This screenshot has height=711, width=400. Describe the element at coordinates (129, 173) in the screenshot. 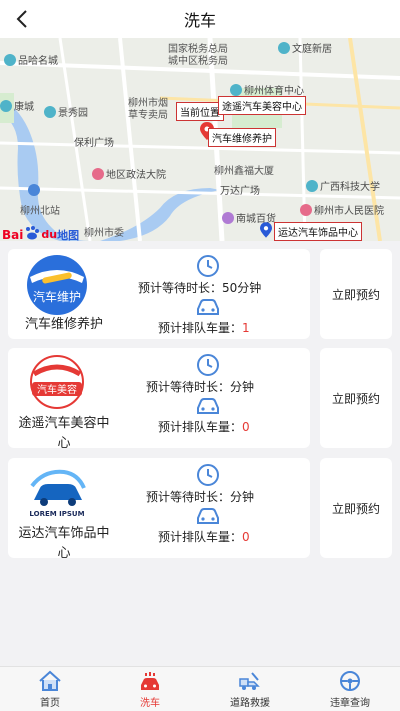

I see `map-poi: 地区政法大院` at that location.